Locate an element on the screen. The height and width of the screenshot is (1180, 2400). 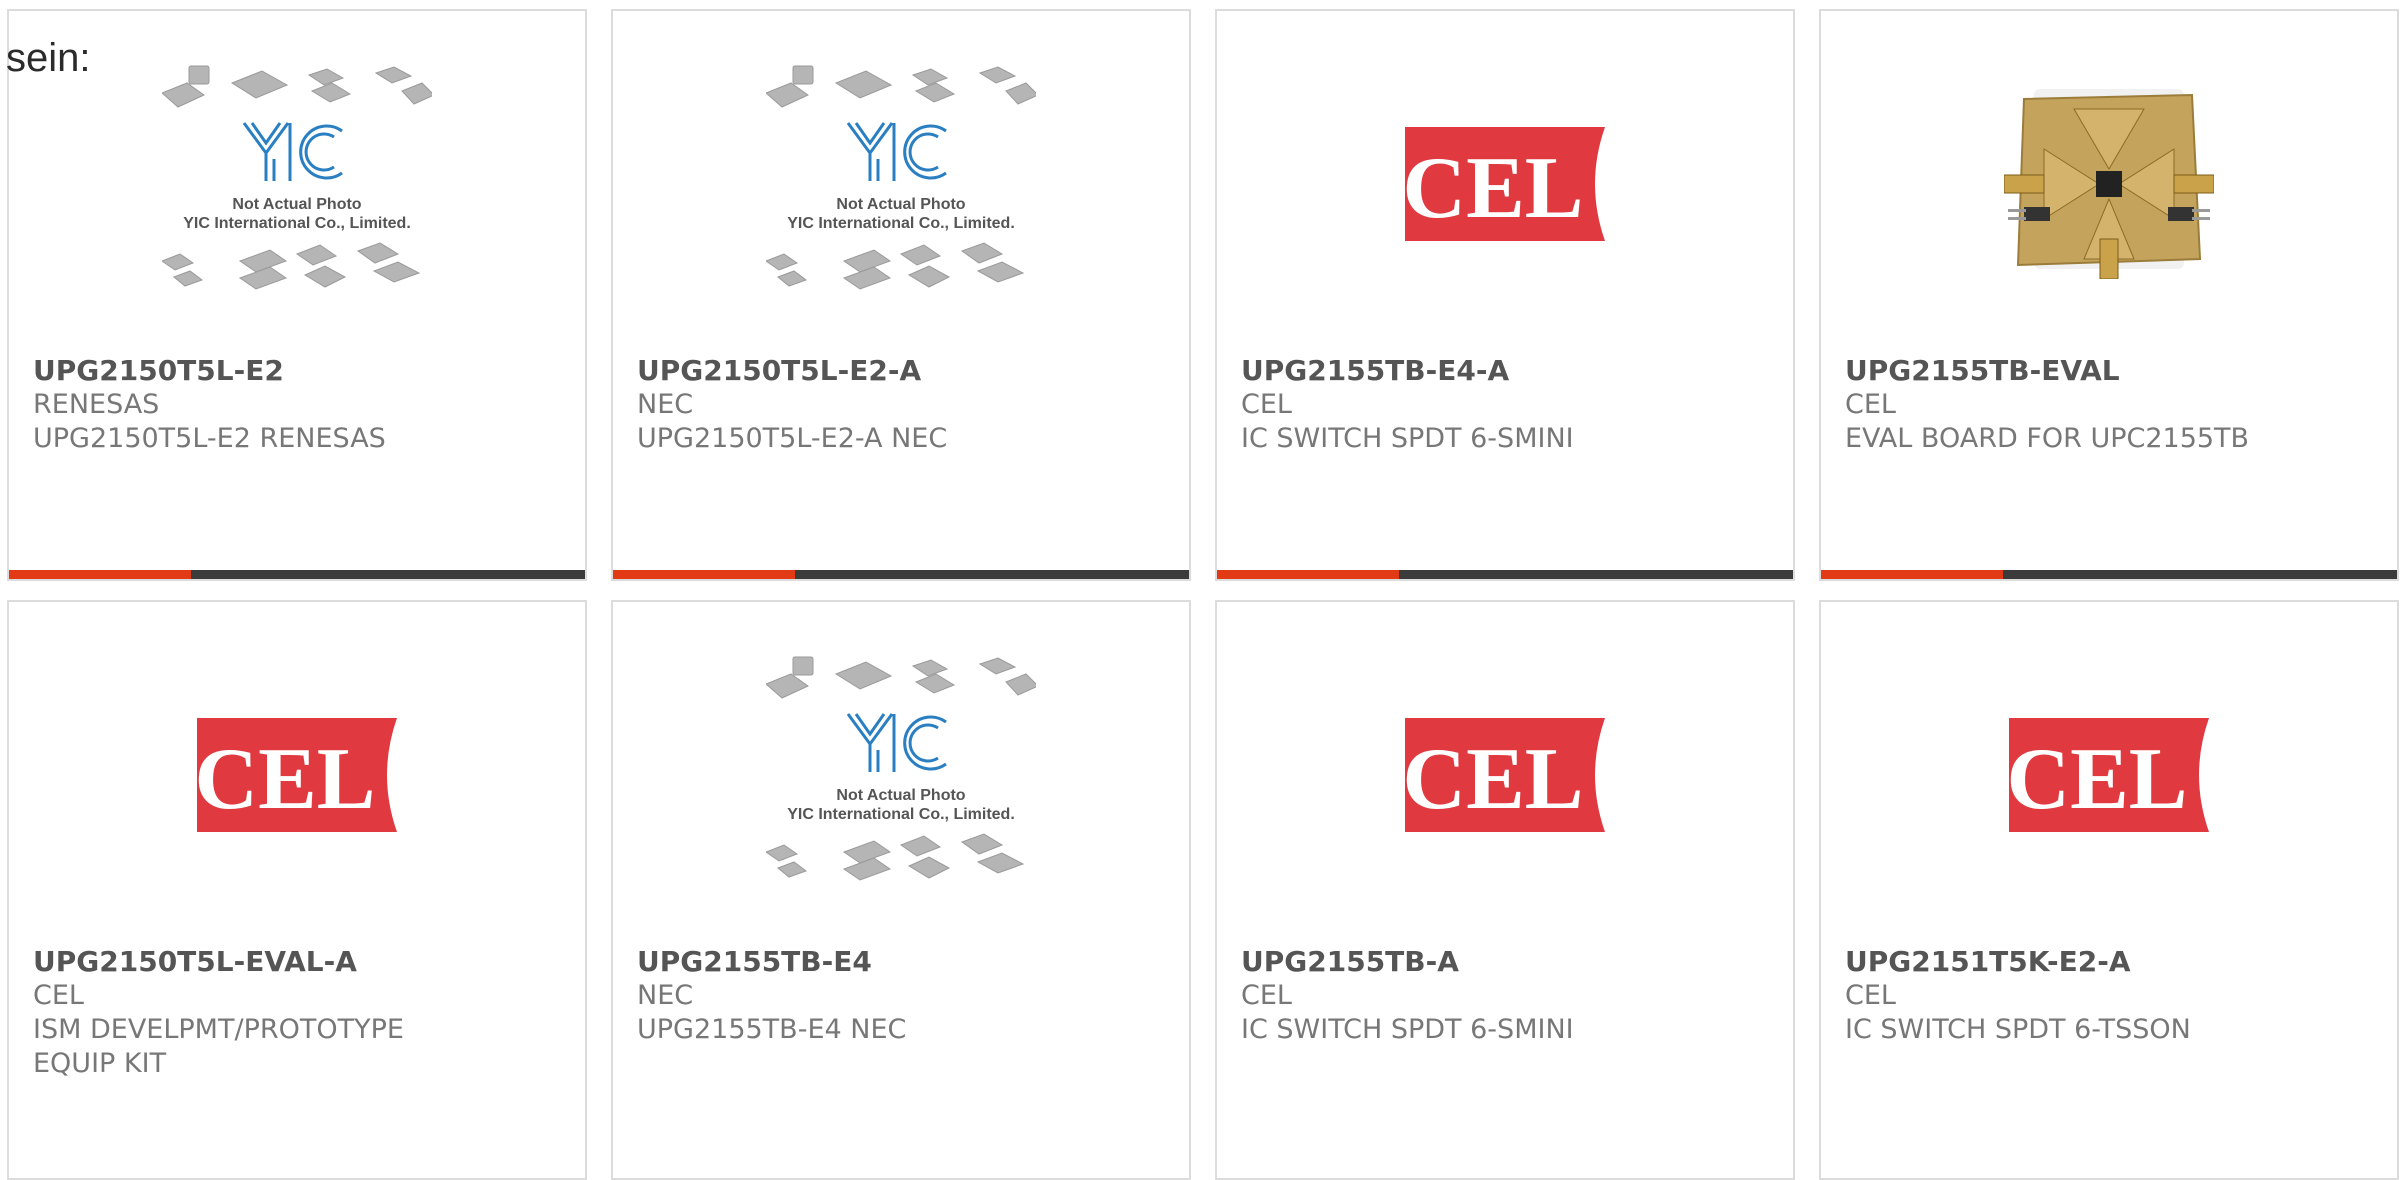
manufacturer: RENESAS is located at coordinates (96, 404).